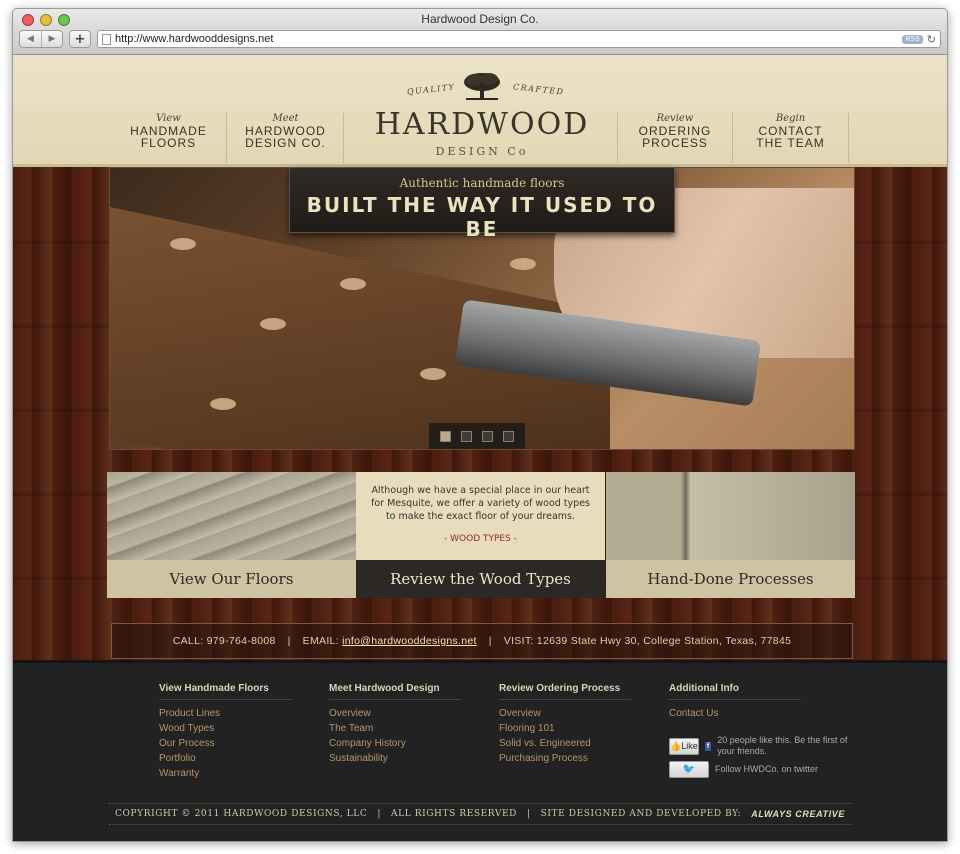 Image resolution: width=960 pixels, height=854 pixels. I want to click on nav-contact-team: Begin CONTACT THE TEAM, so click(791, 138).